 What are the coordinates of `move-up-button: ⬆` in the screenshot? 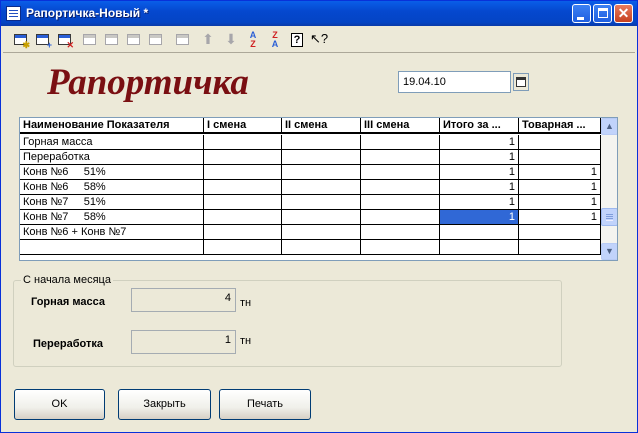 It's located at (208, 40).